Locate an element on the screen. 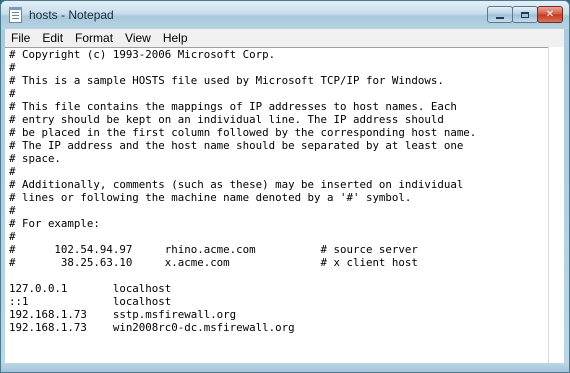 The image size is (570, 373). minimize-button is located at coordinates (500, 14).